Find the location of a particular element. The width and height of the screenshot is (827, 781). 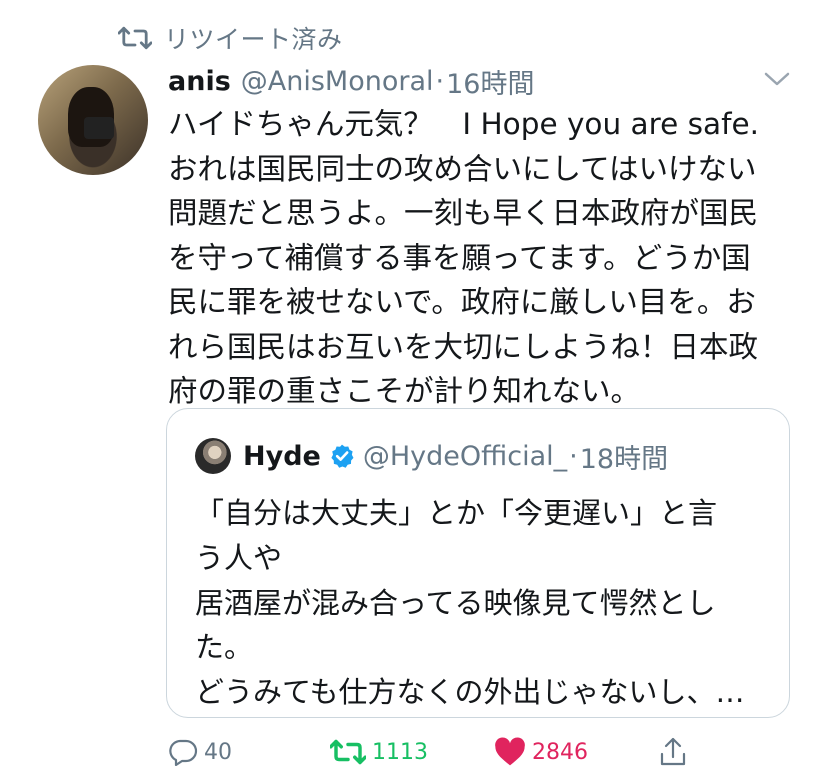

retweet-count: 1113 is located at coordinates (400, 752).